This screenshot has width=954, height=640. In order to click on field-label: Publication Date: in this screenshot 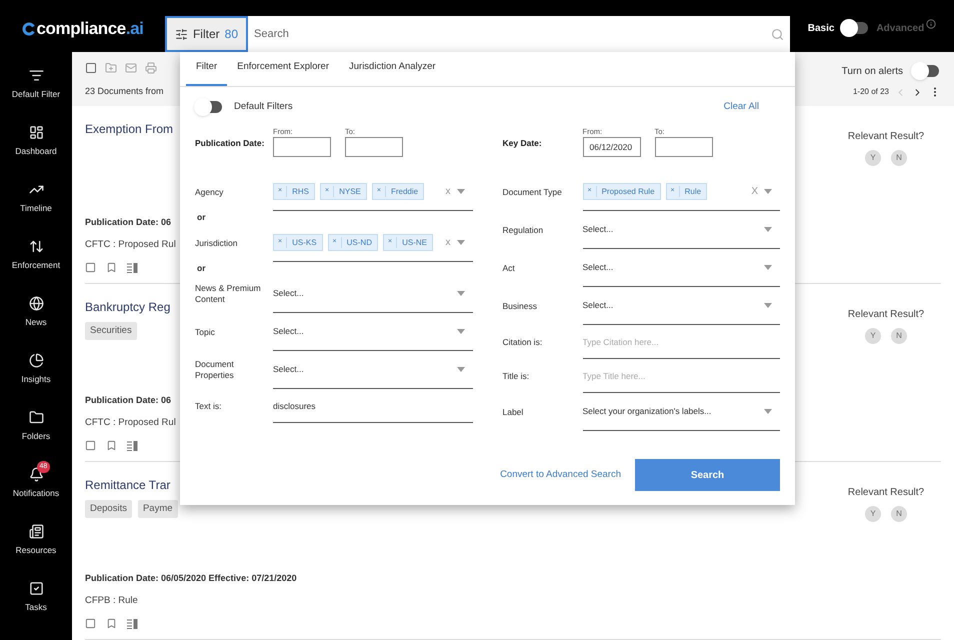, I will do `click(230, 143)`.